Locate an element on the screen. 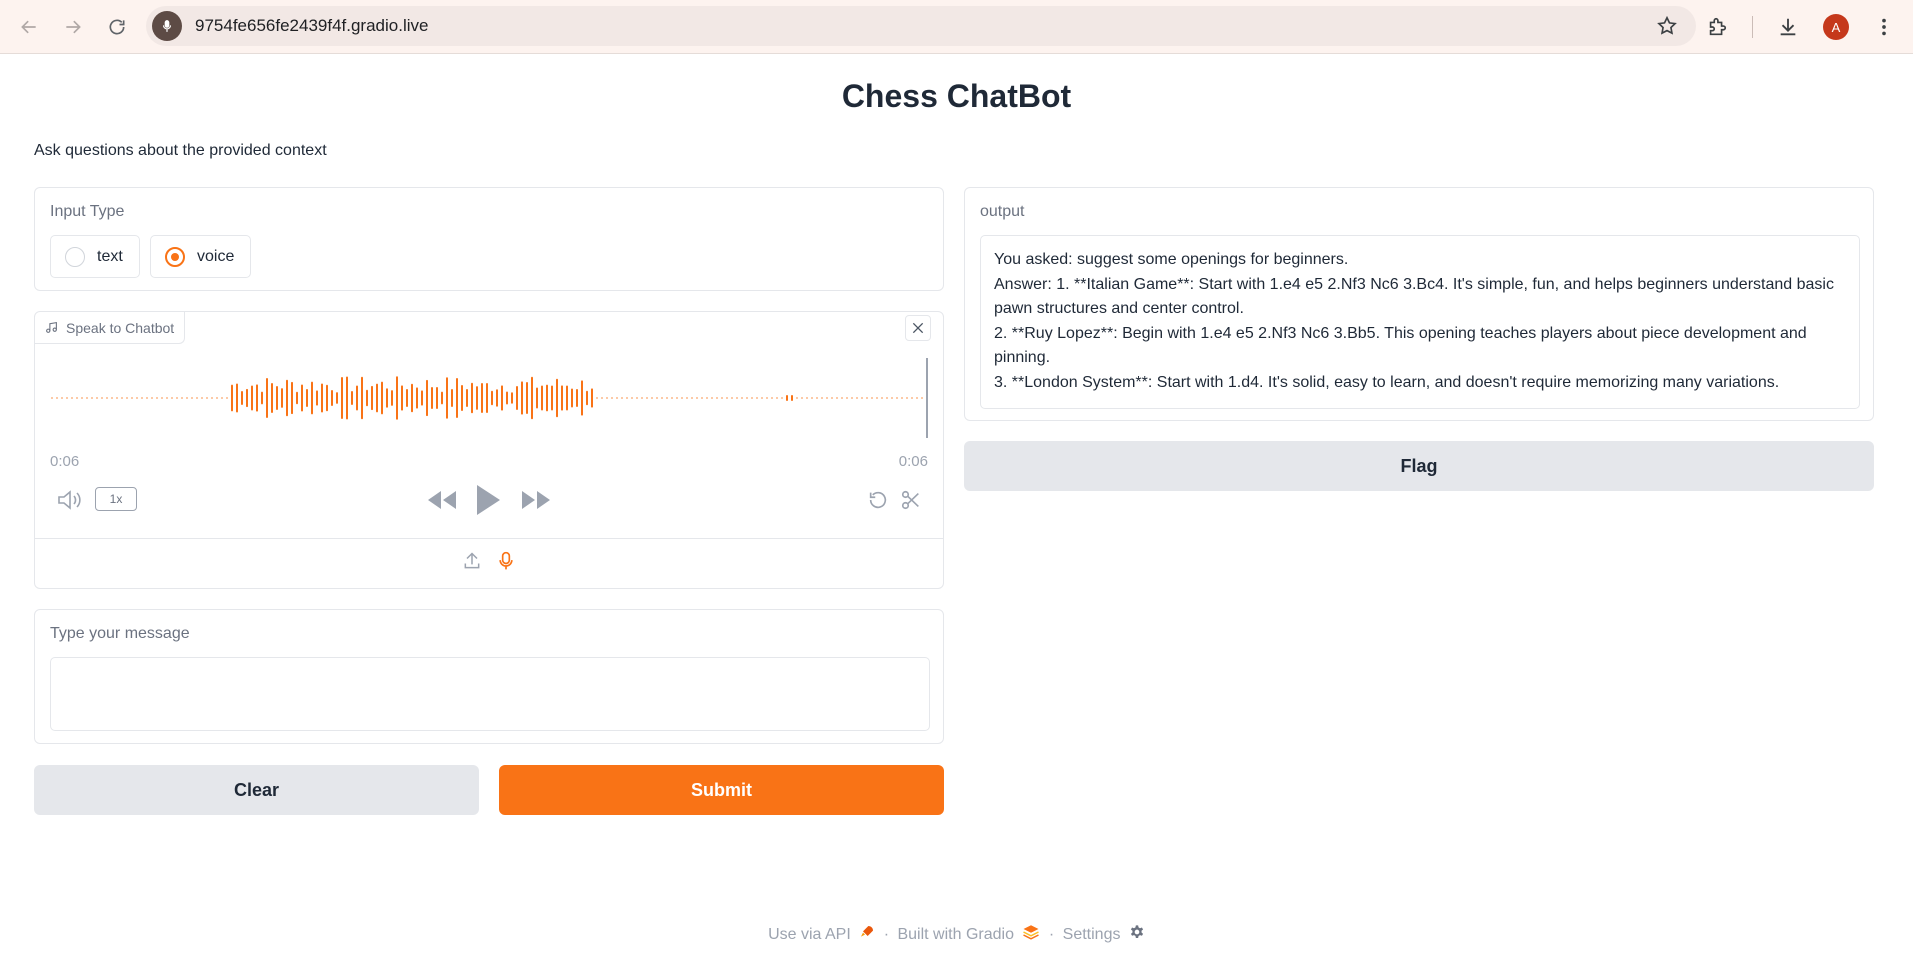 The width and height of the screenshot is (1913, 962). undo-icon is located at coordinates (878, 500).